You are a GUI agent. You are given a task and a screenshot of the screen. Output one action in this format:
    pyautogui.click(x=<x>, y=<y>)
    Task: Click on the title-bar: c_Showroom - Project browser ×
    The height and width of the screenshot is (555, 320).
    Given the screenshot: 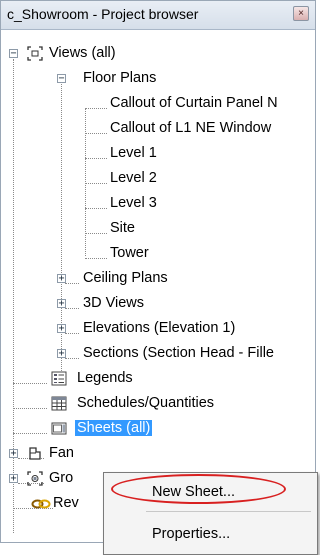 What is the action you would take?
    pyautogui.click(x=158, y=15)
    